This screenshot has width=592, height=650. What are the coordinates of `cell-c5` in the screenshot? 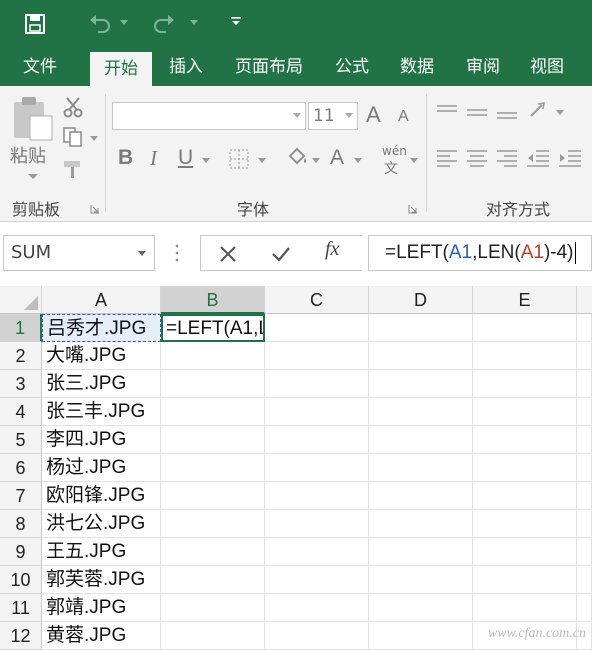 It's located at (317, 440).